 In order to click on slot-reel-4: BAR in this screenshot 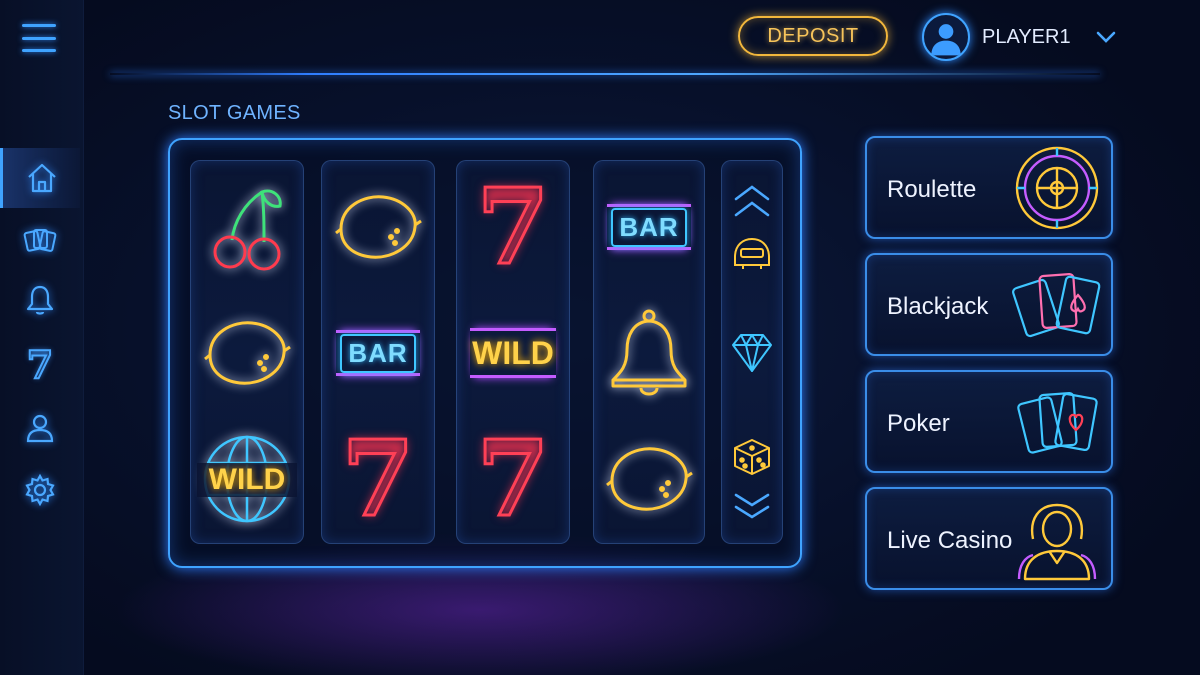, I will do `click(649, 352)`.